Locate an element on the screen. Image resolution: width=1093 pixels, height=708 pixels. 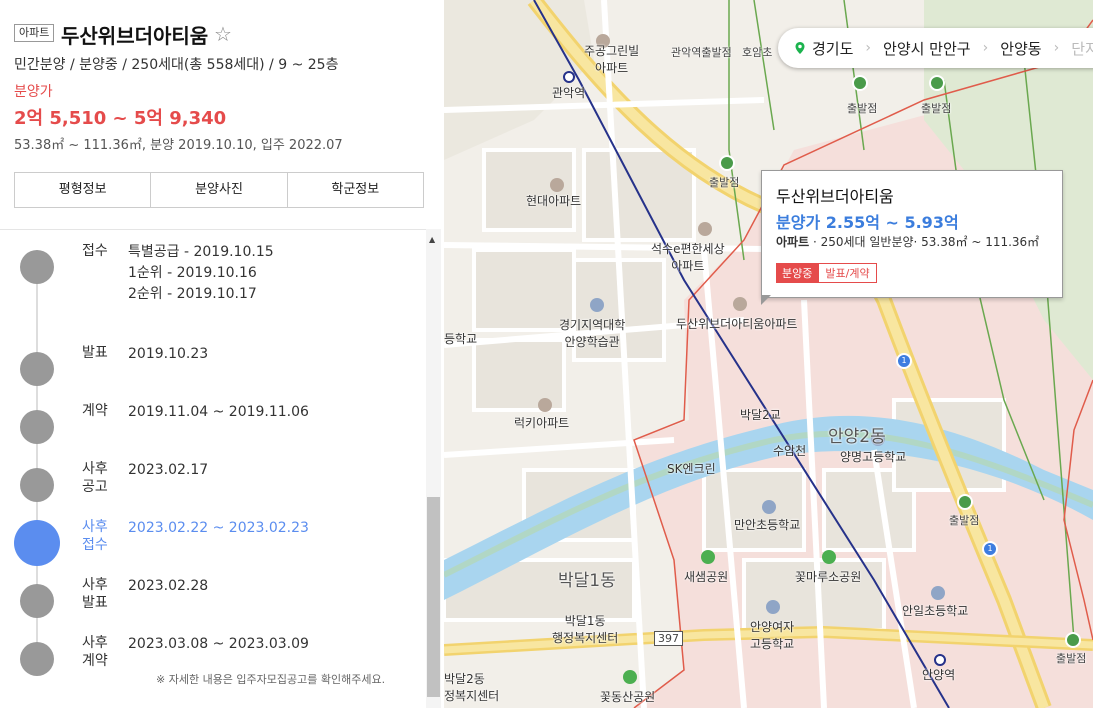
map-label-gyeonggi-univ: 경기지역대학 안양학습관 is located at coordinates (592, 333).